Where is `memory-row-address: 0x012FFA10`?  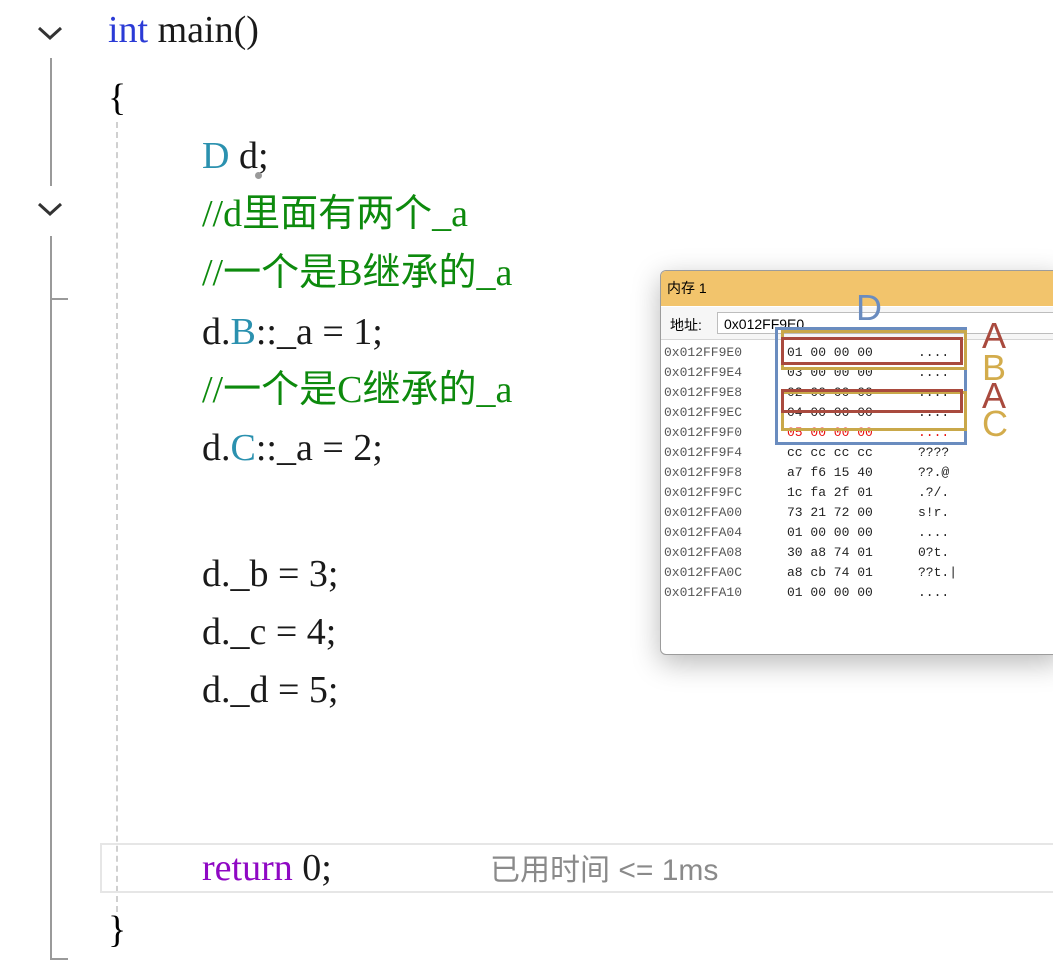 memory-row-address: 0x012FFA10 is located at coordinates (703, 592).